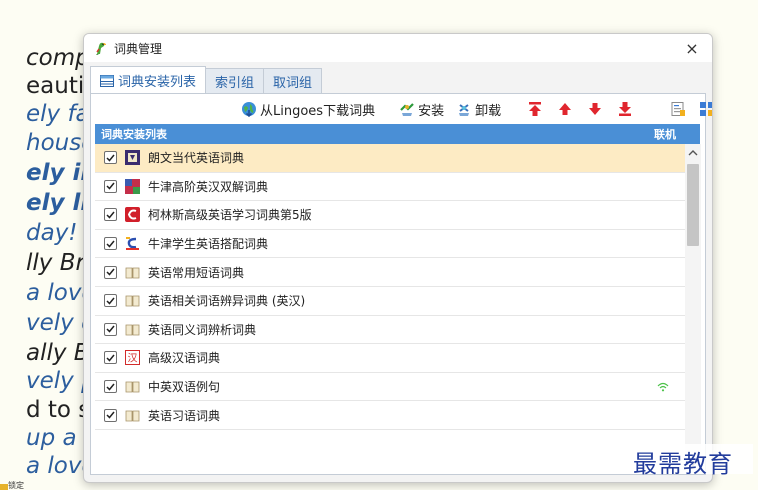  I want to click on install-icon, so click(407, 109).